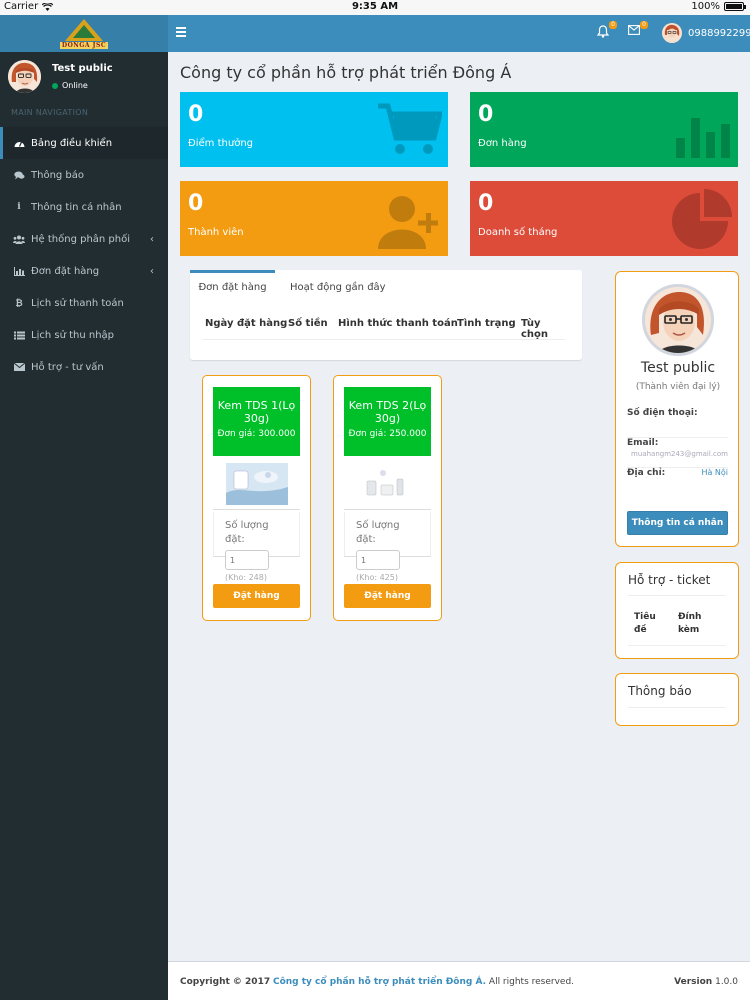 The height and width of the screenshot is (1000, 750). Describe the element at coordinates (184, 32) in the screenshot. I see `sidebar-toggle-button` at that location.